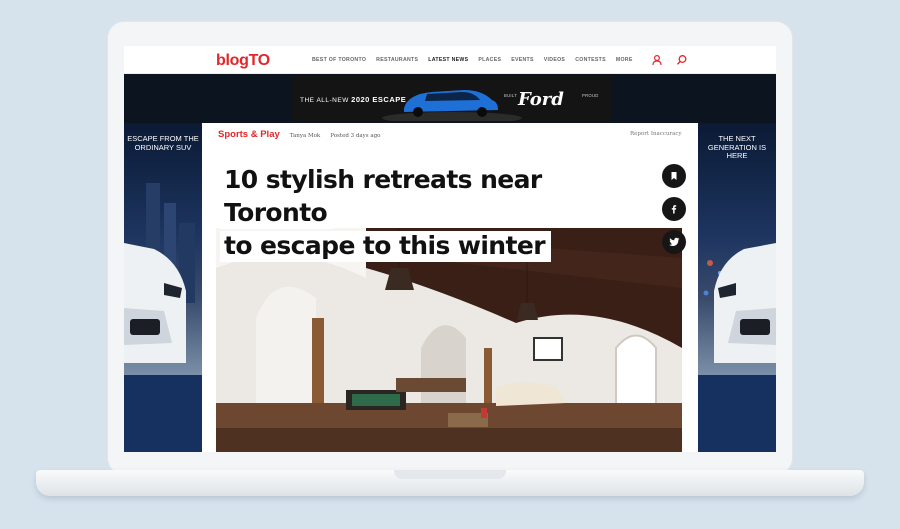 This screenshot has height=529, width=900. Describe the element at coordinates (452, 98) in the screenshot. I see `top-banner-ad: THE ALL-NEW 2020 ESCAPE BUILT Ford PROUD` at that location.